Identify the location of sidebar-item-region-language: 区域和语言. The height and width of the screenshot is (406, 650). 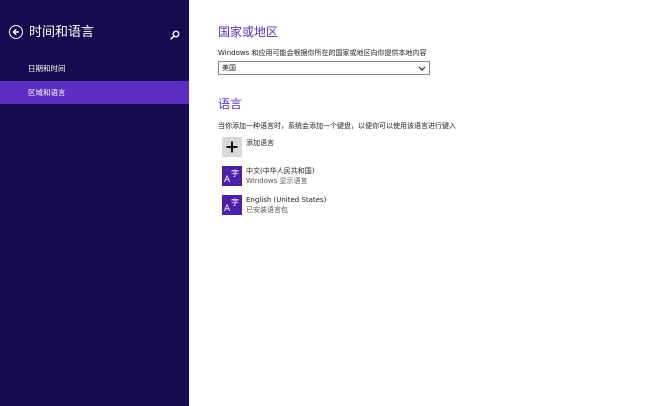
(94, 92).